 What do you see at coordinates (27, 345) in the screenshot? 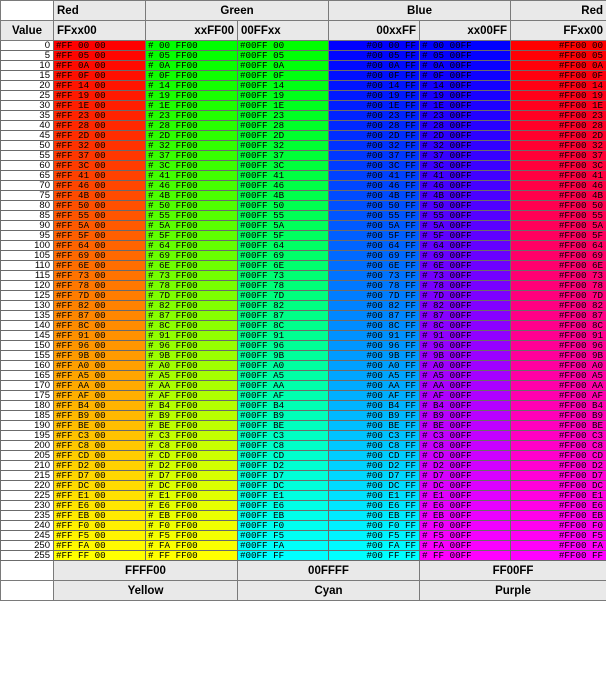
I see `value-cell: 150` at bounding box center [27, 345].